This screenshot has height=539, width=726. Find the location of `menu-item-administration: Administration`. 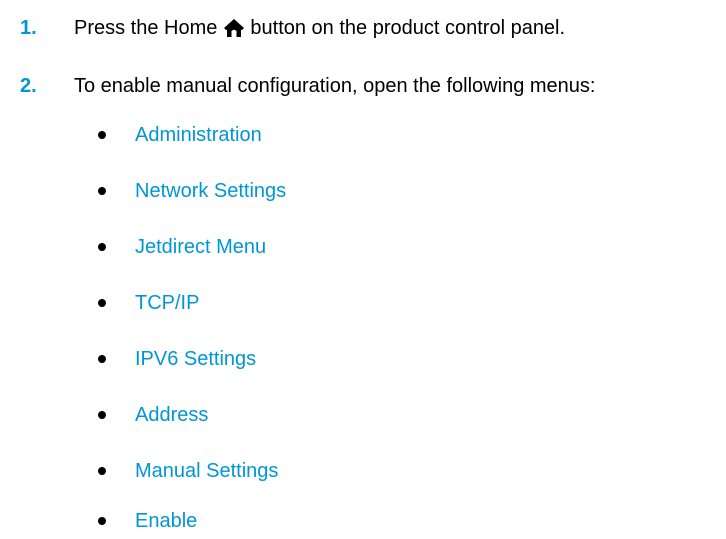

menu-item-administration: Administration is located at coordinates (180, 135).